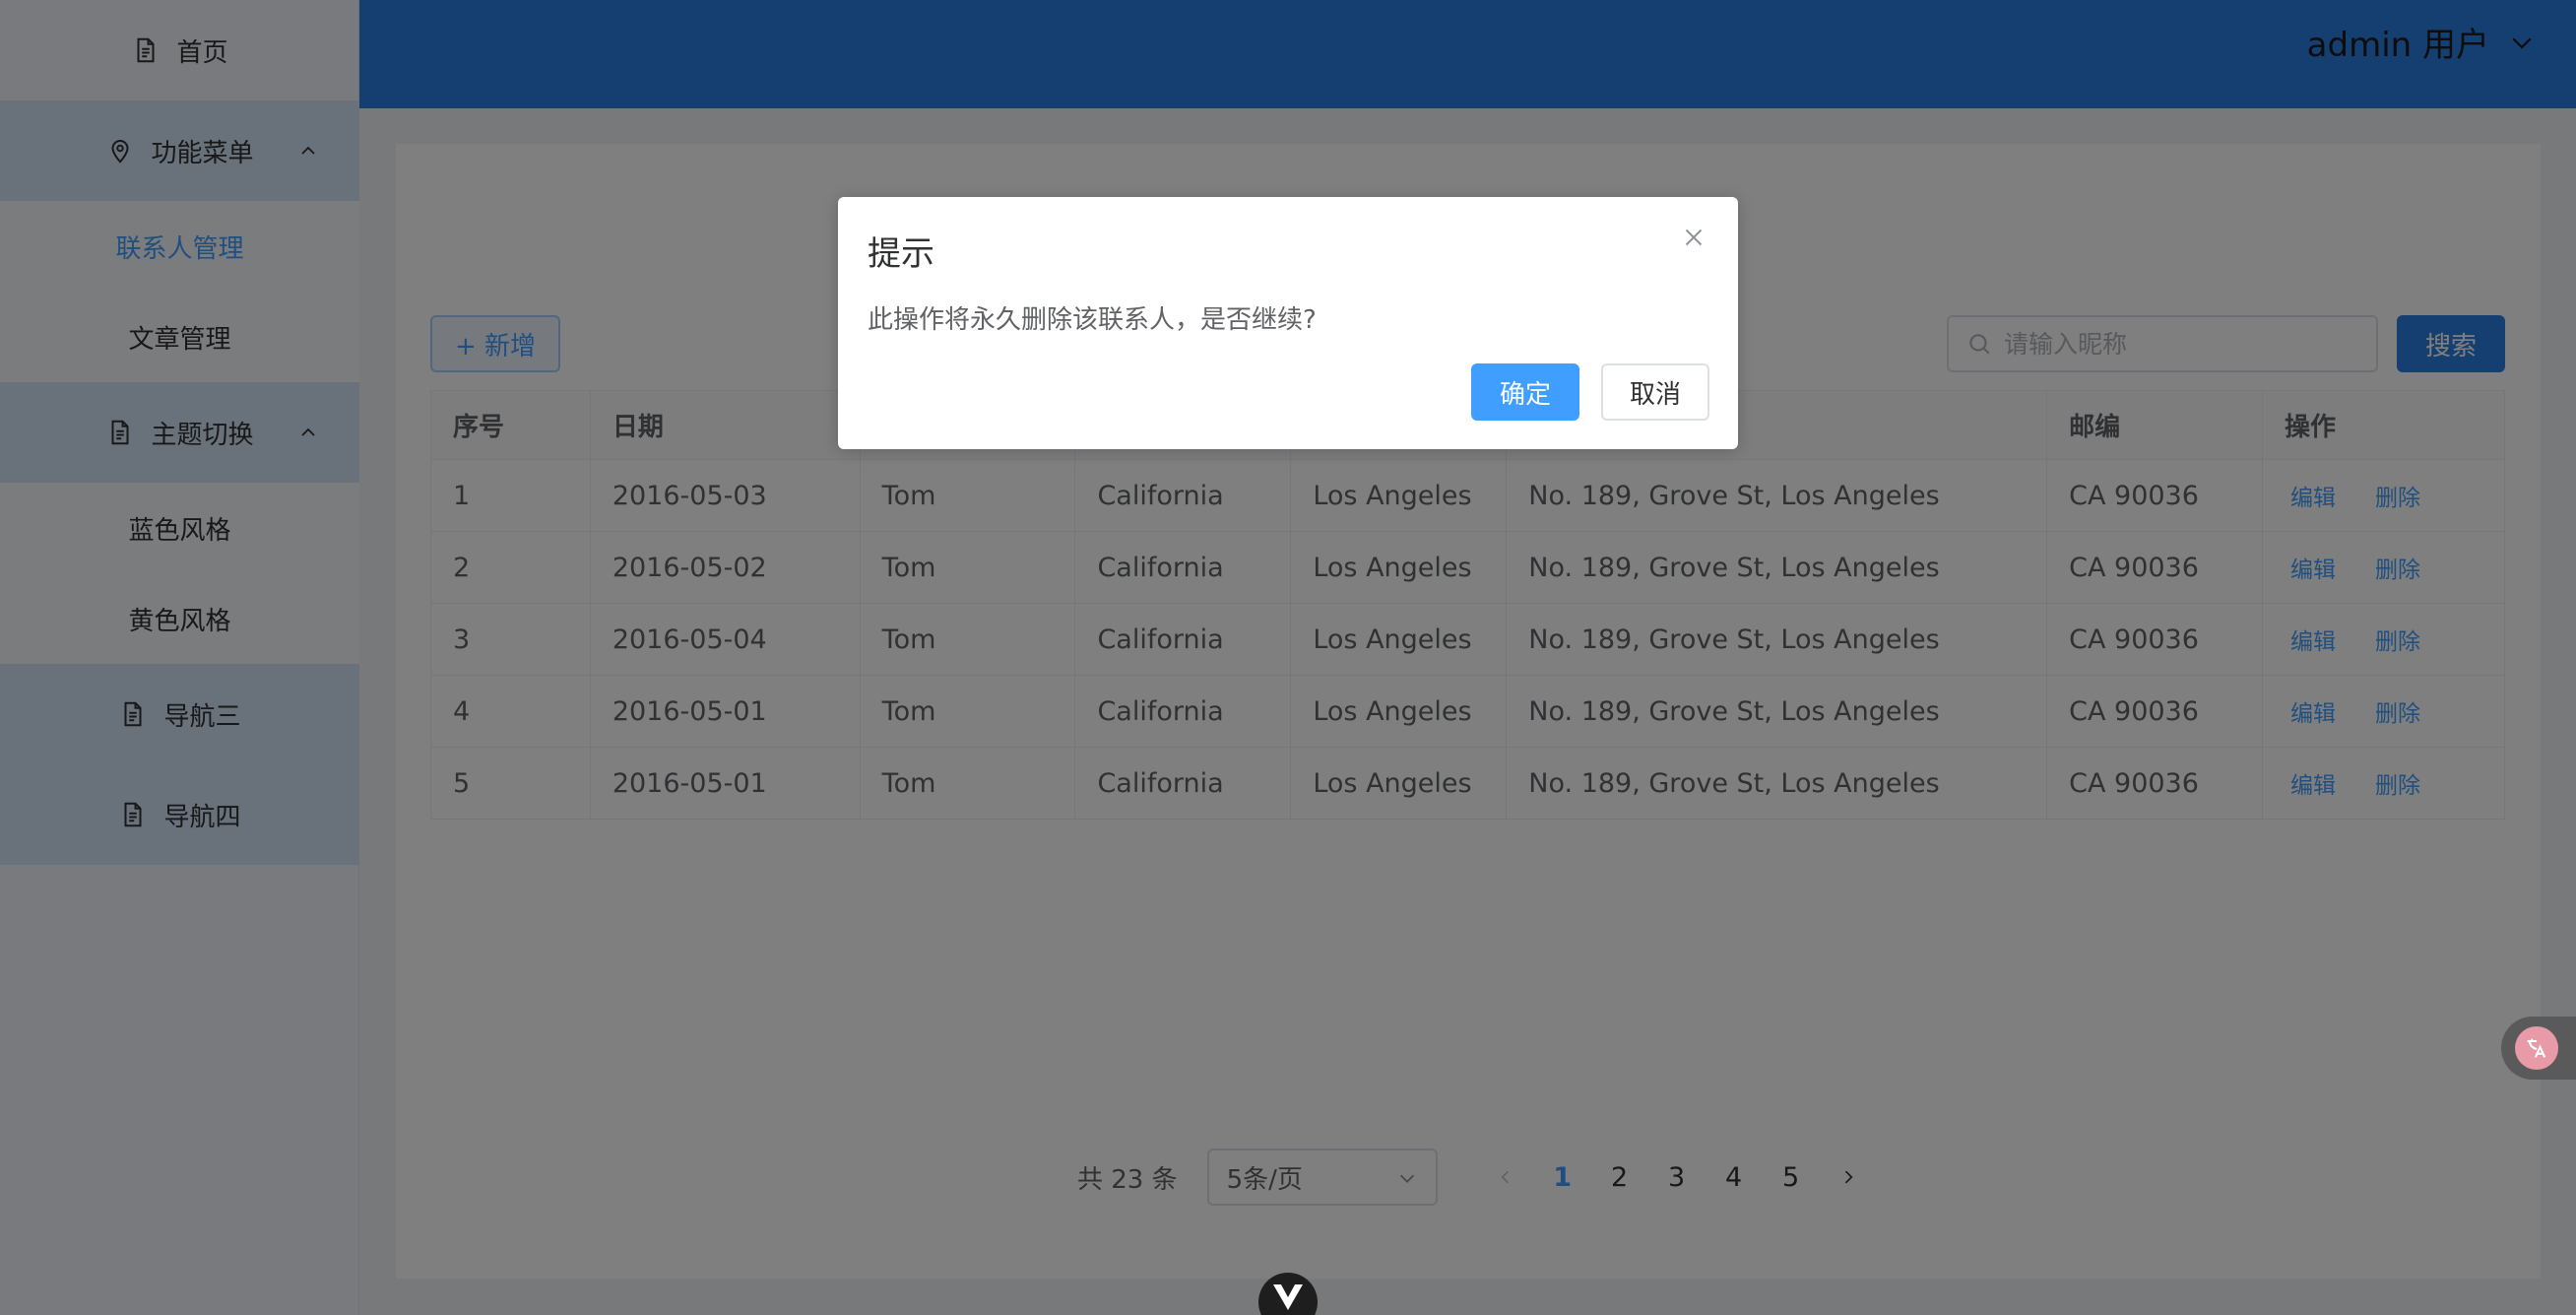 This screenshot has height=1315, width=2576. I want to click on translate-icon, so click(2536, 1048).